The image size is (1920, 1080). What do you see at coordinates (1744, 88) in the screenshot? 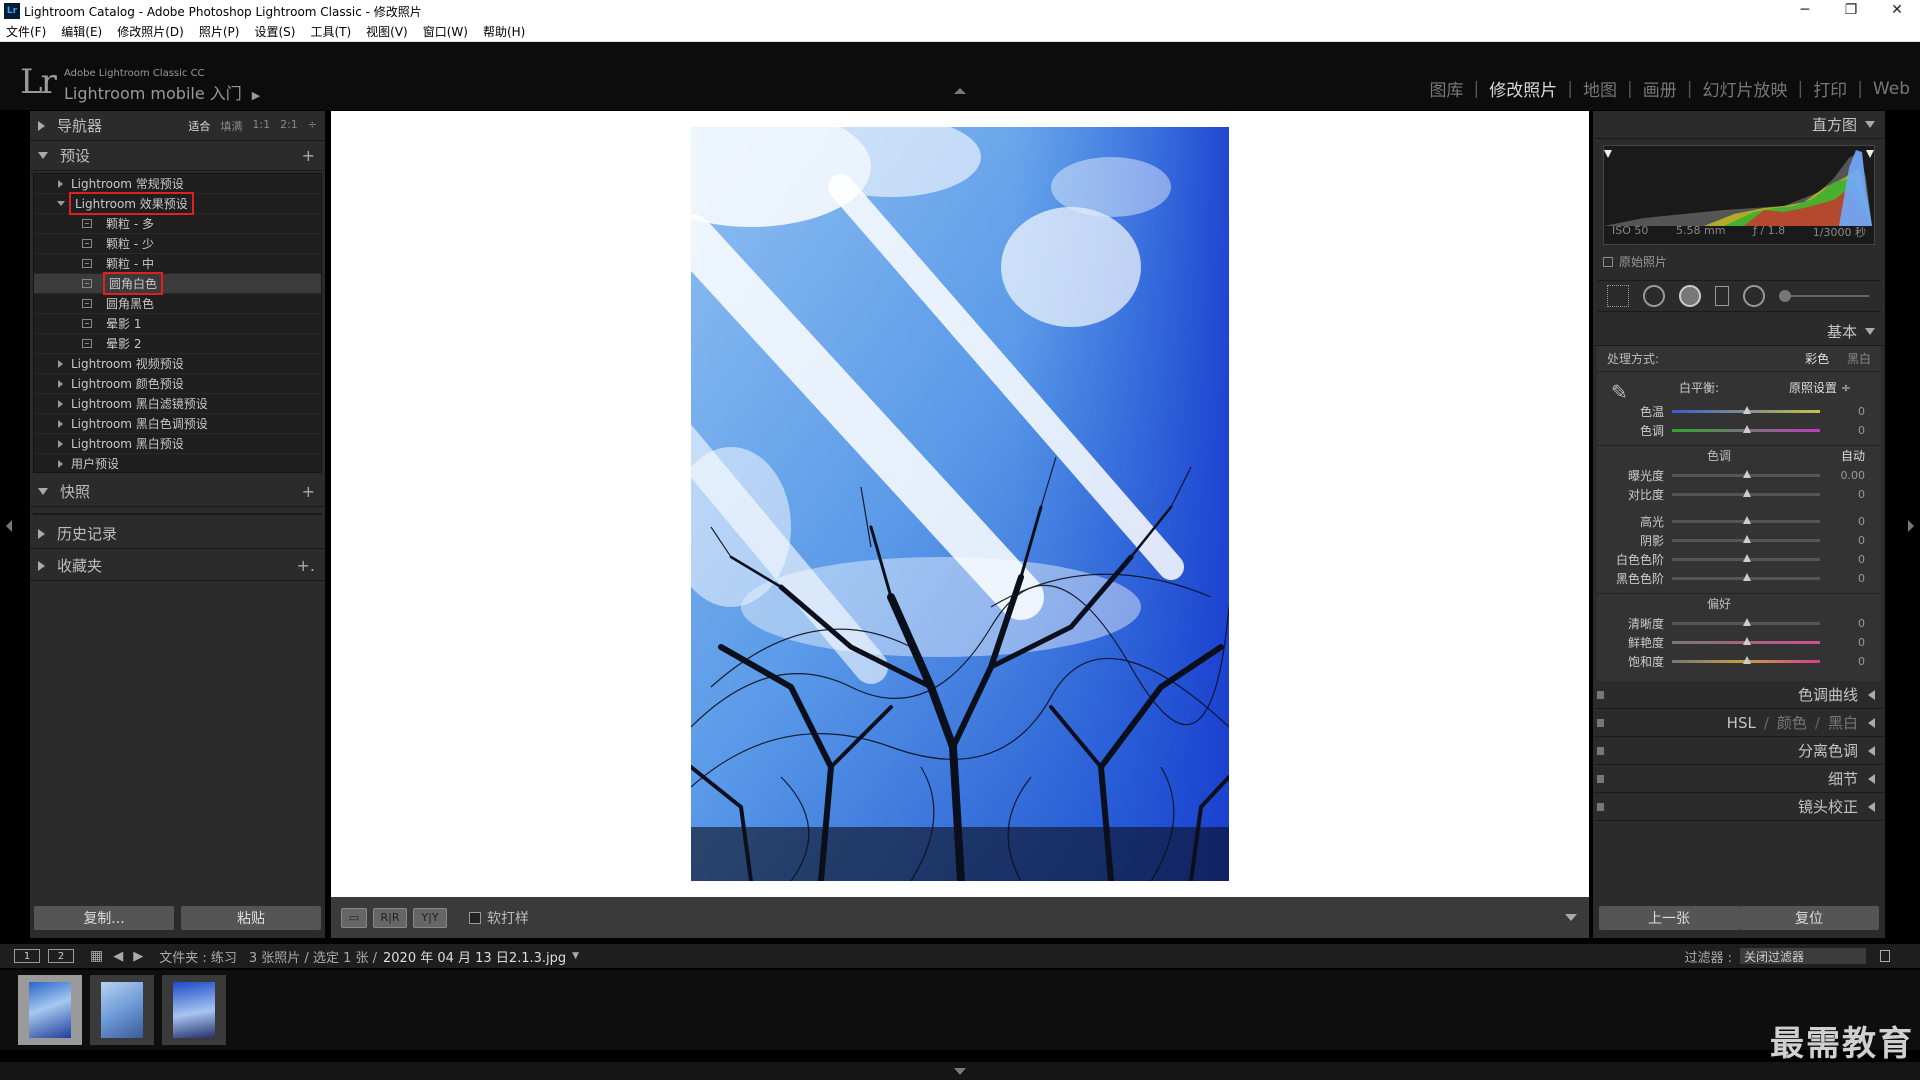
I see `module-slideshow: 幻灯片放映` at bounding box center [1744, 88].